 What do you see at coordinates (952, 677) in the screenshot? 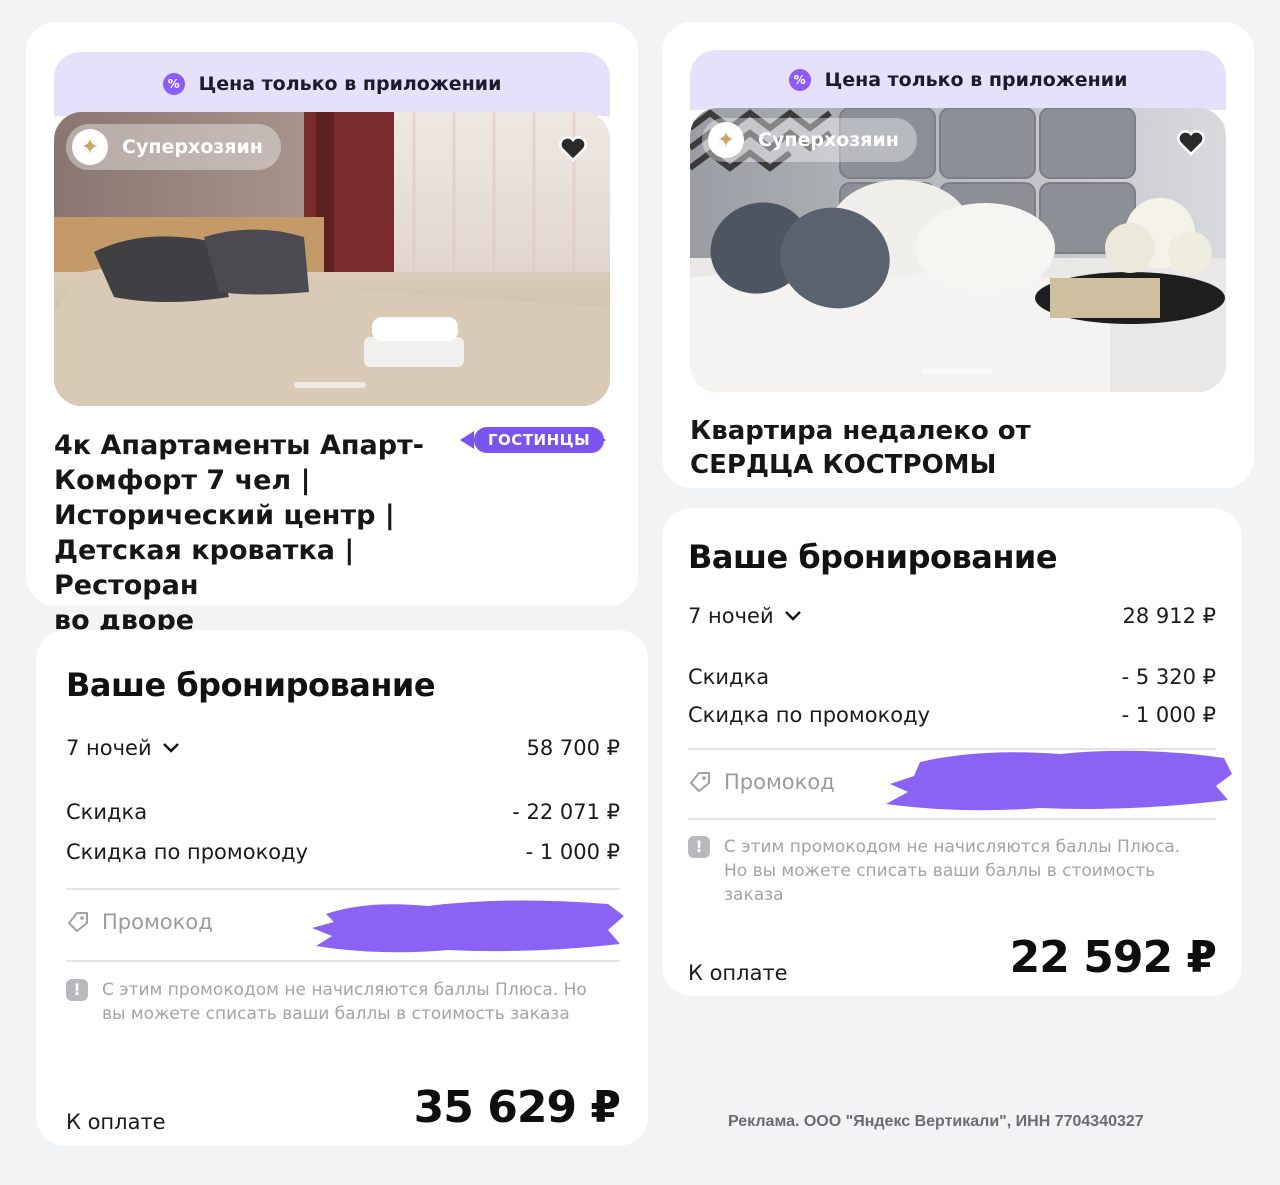
I see `discount-row: Скидка - 5 320 ₽` at bounding box center [952, 677].